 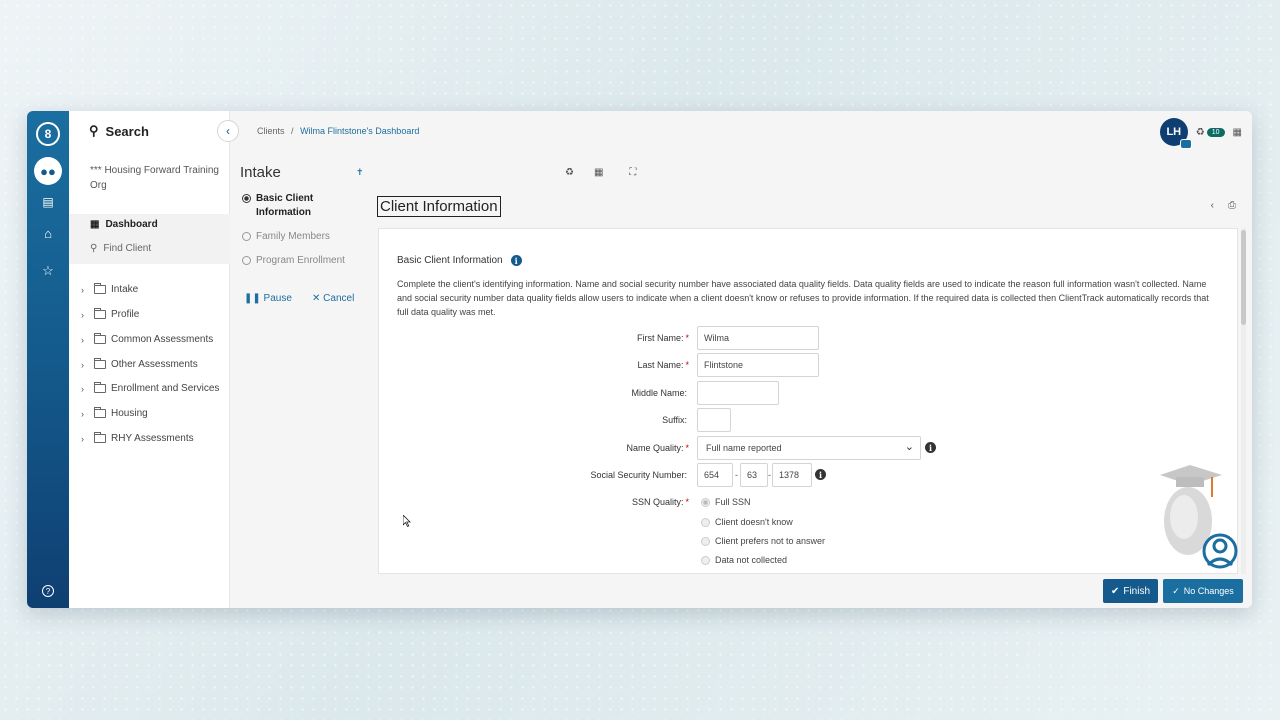 I want to click on no-changes-label: No Changes, so click(x=1208, y=591).